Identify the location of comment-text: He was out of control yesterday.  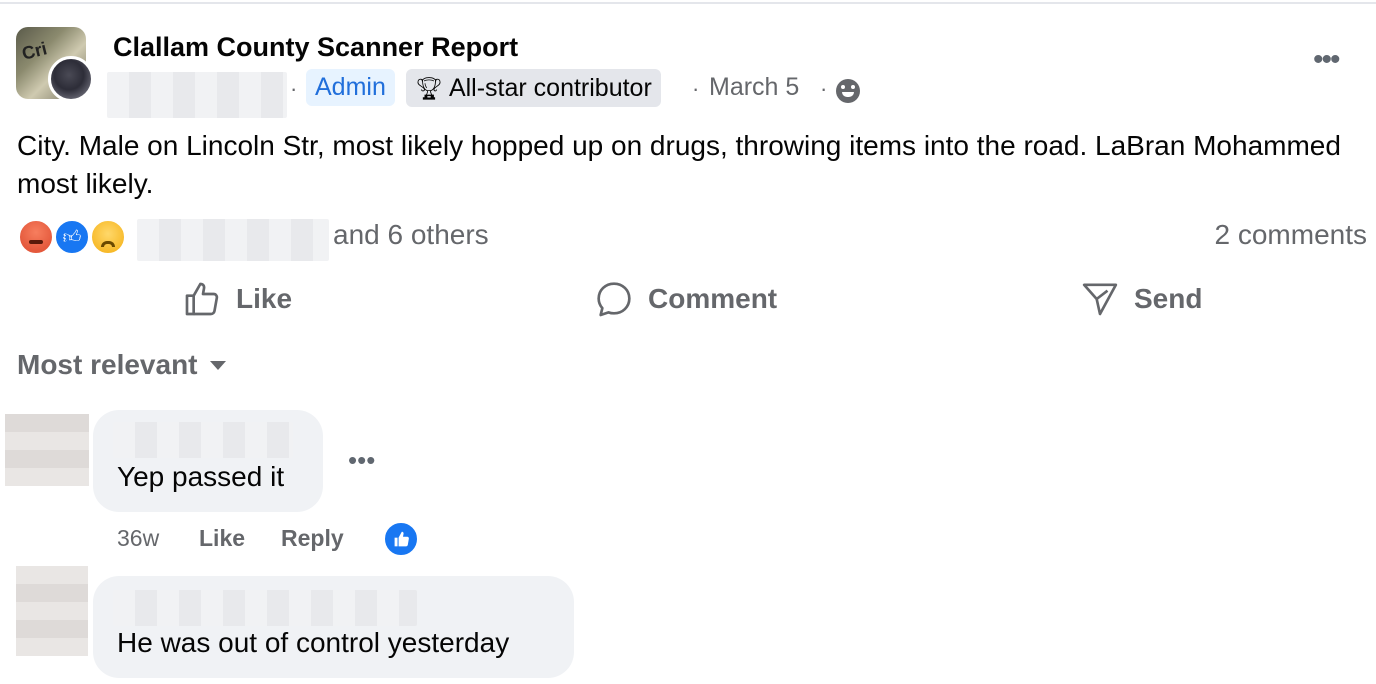
(313, 642).